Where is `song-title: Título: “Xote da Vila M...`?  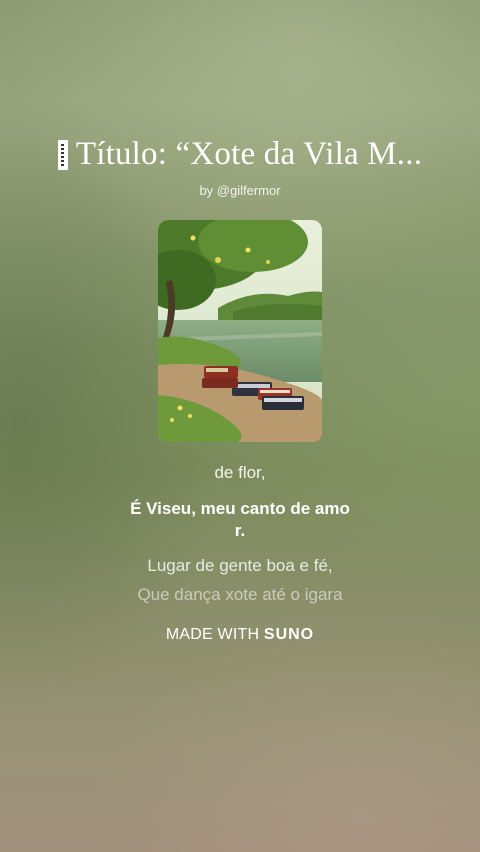 song-title: Título: “Xote da Vila M... is located at coordinates (249, 154).